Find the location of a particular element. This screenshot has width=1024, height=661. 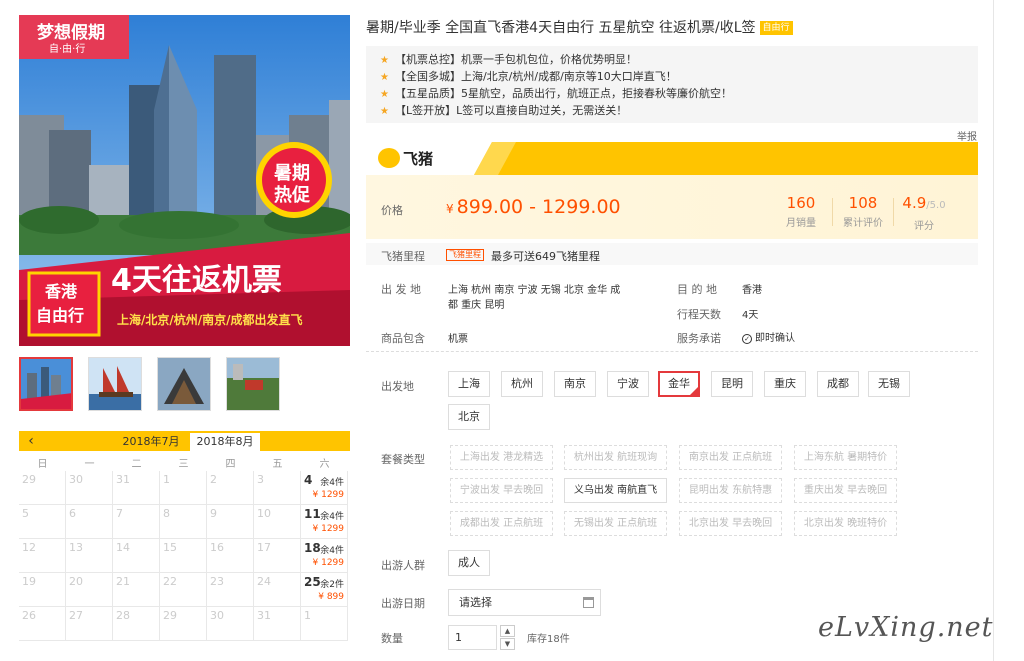

group-label: 出游人群 is located at coordinates (403, 565).